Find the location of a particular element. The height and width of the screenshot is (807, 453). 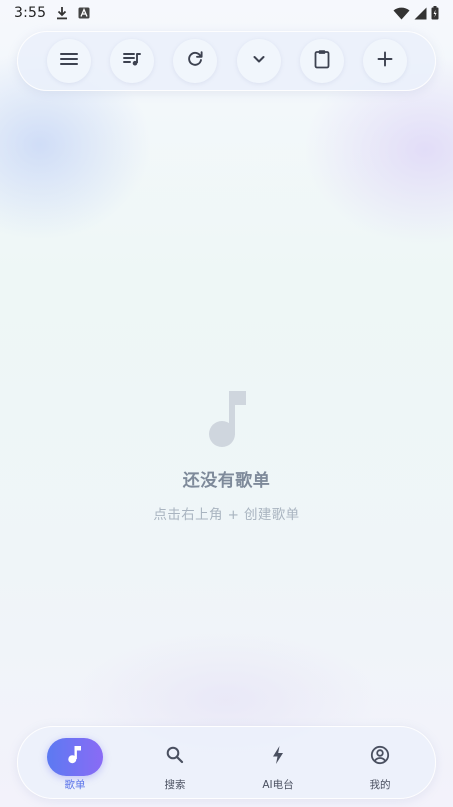

battery-icon is located at coordinates (435, 13).